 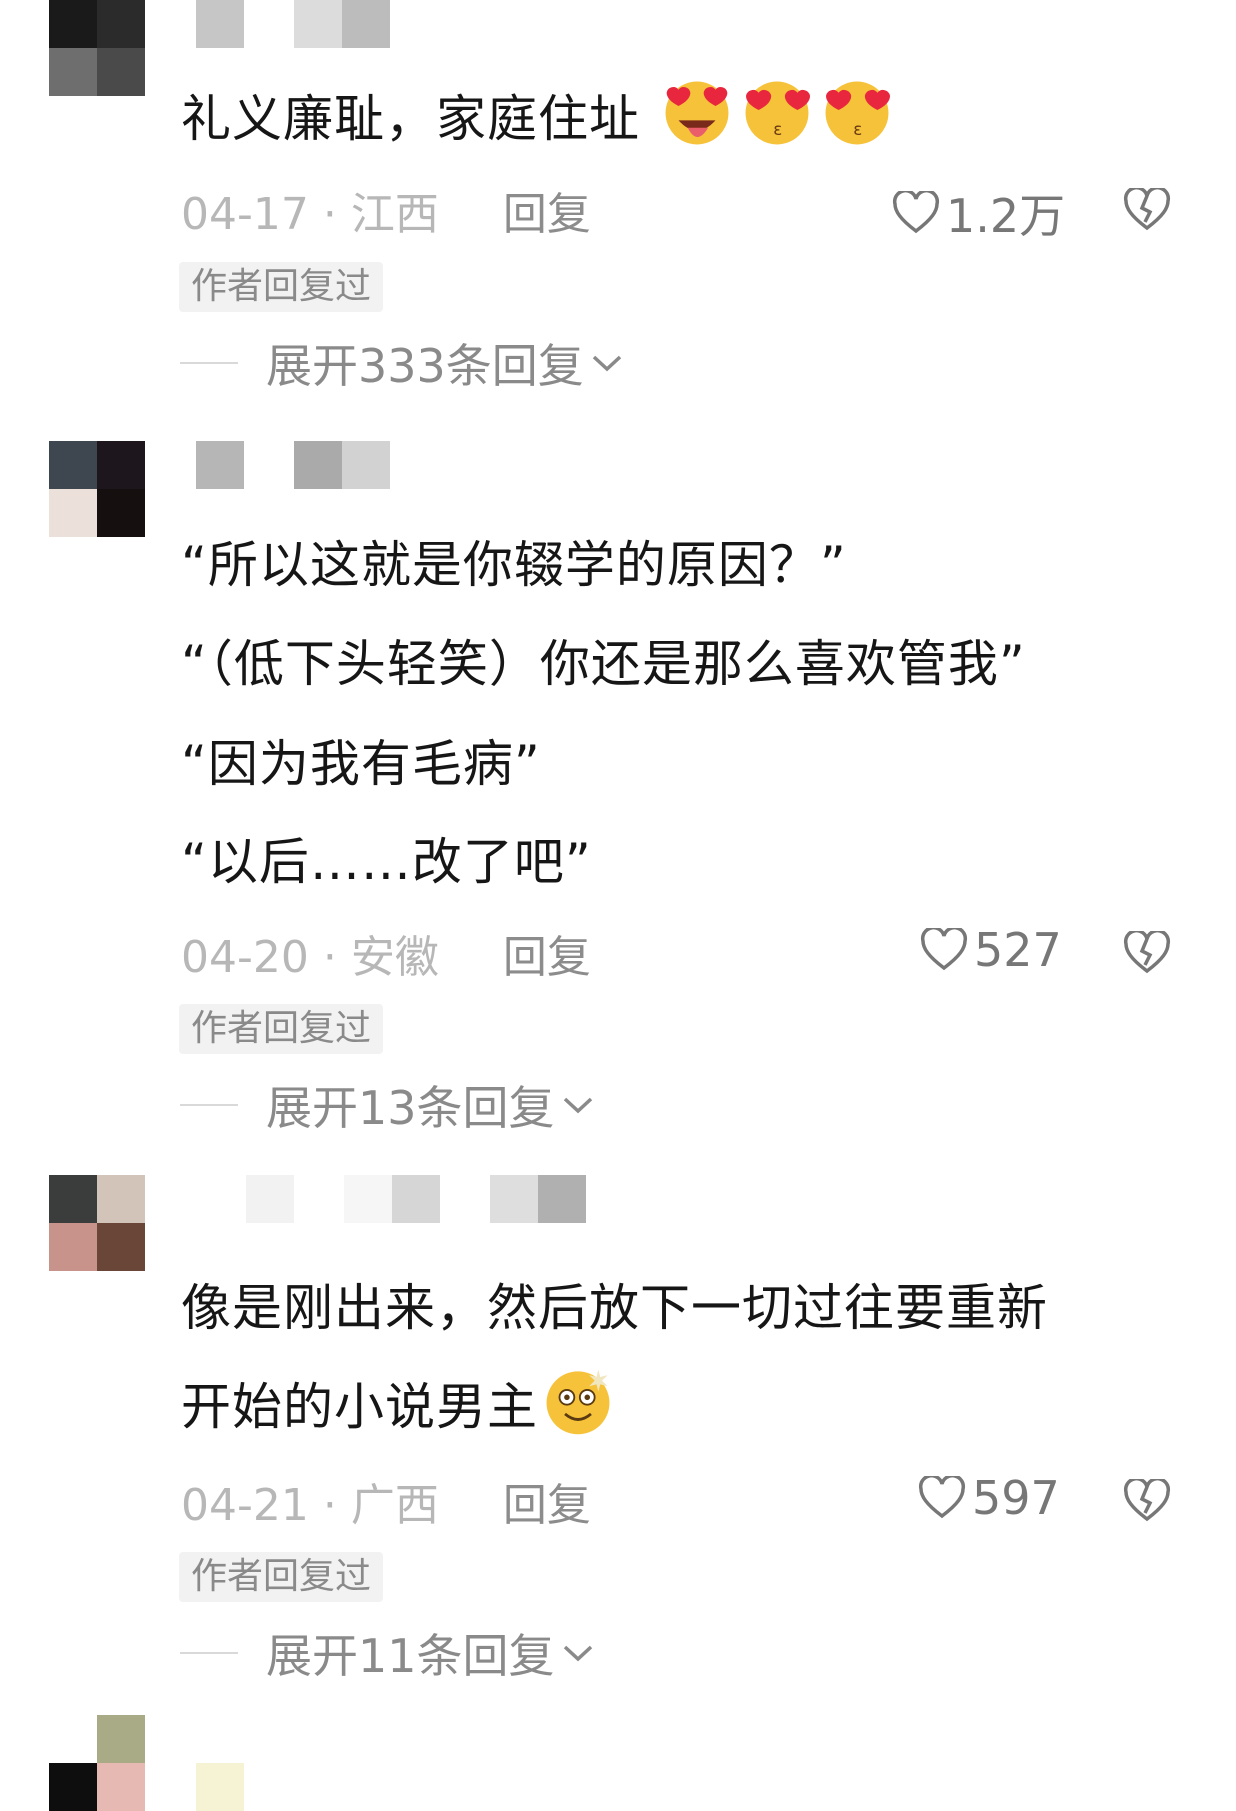 I want to click on tongue-heart-eyes-emoji, so click(x=697, y=113).